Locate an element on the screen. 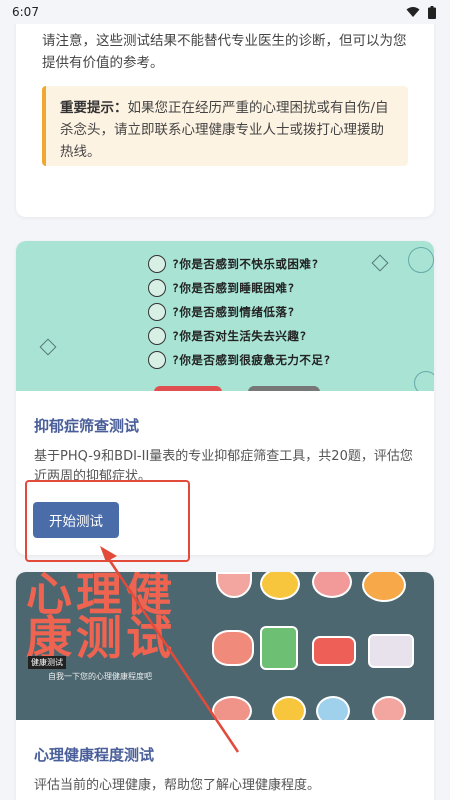 The height and width of the screenshot is (800, 450). annotation-arrow-icon is located at coordinates (170, 649).